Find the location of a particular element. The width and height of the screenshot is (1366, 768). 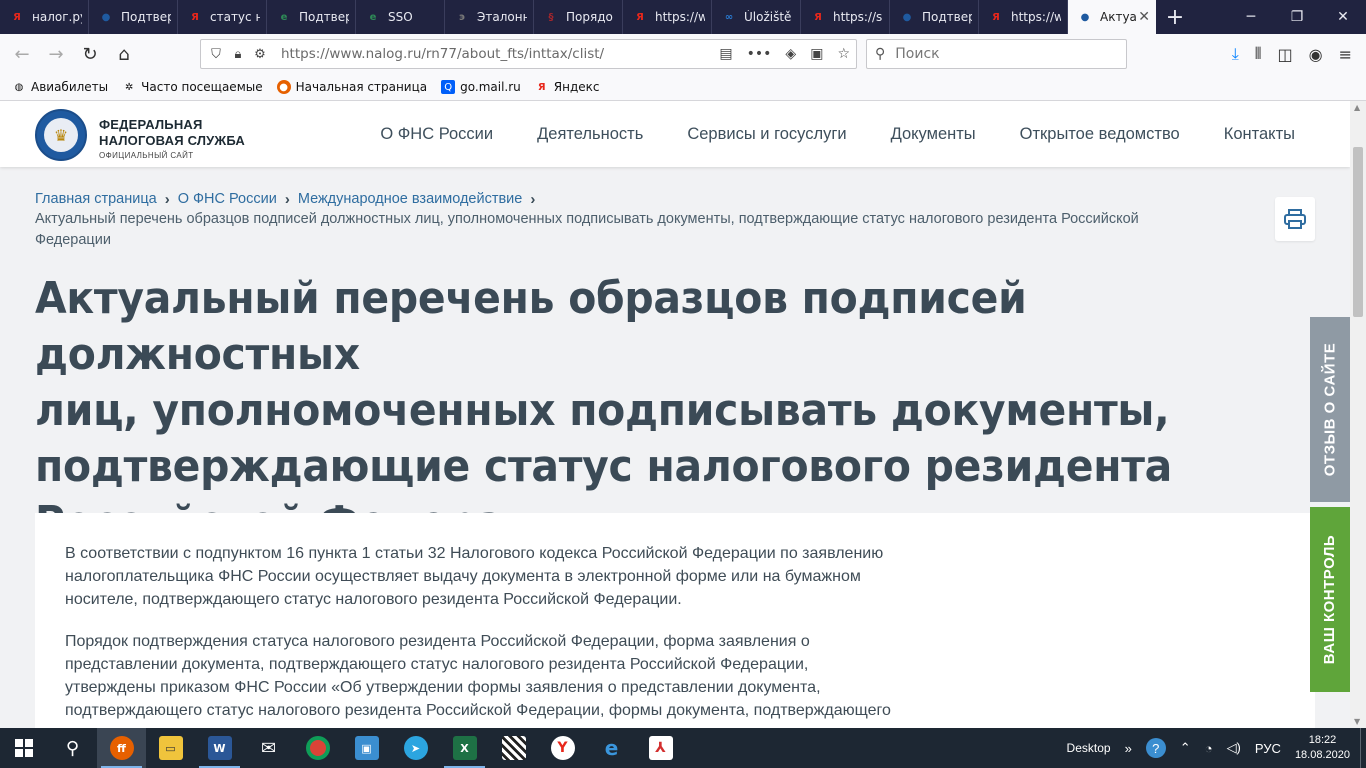

your-control-label: ВАШ КОНТРОЛЬ is located at coordinates (1330, 599).